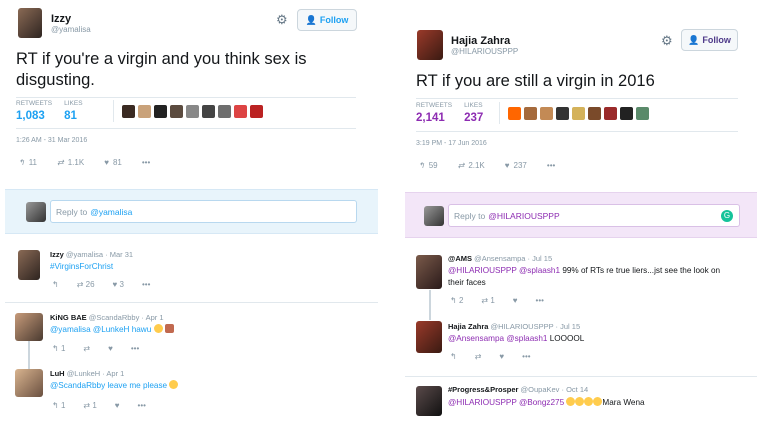  Describe the element at coordinates (594, 215) in the screenshot. I see `reply-input: Reply to @HILARIOUSPPP G` at that location.